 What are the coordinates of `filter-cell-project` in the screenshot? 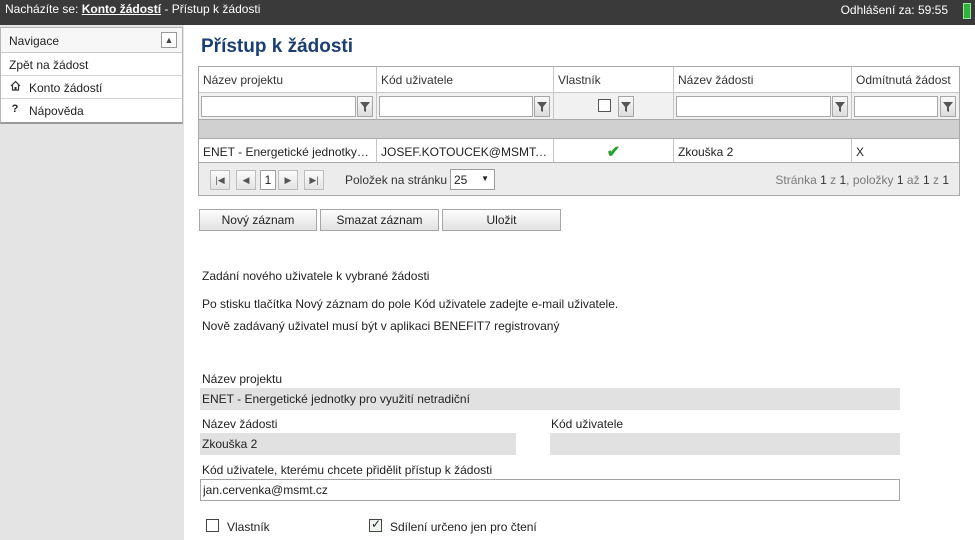 It's located at (288, 106).